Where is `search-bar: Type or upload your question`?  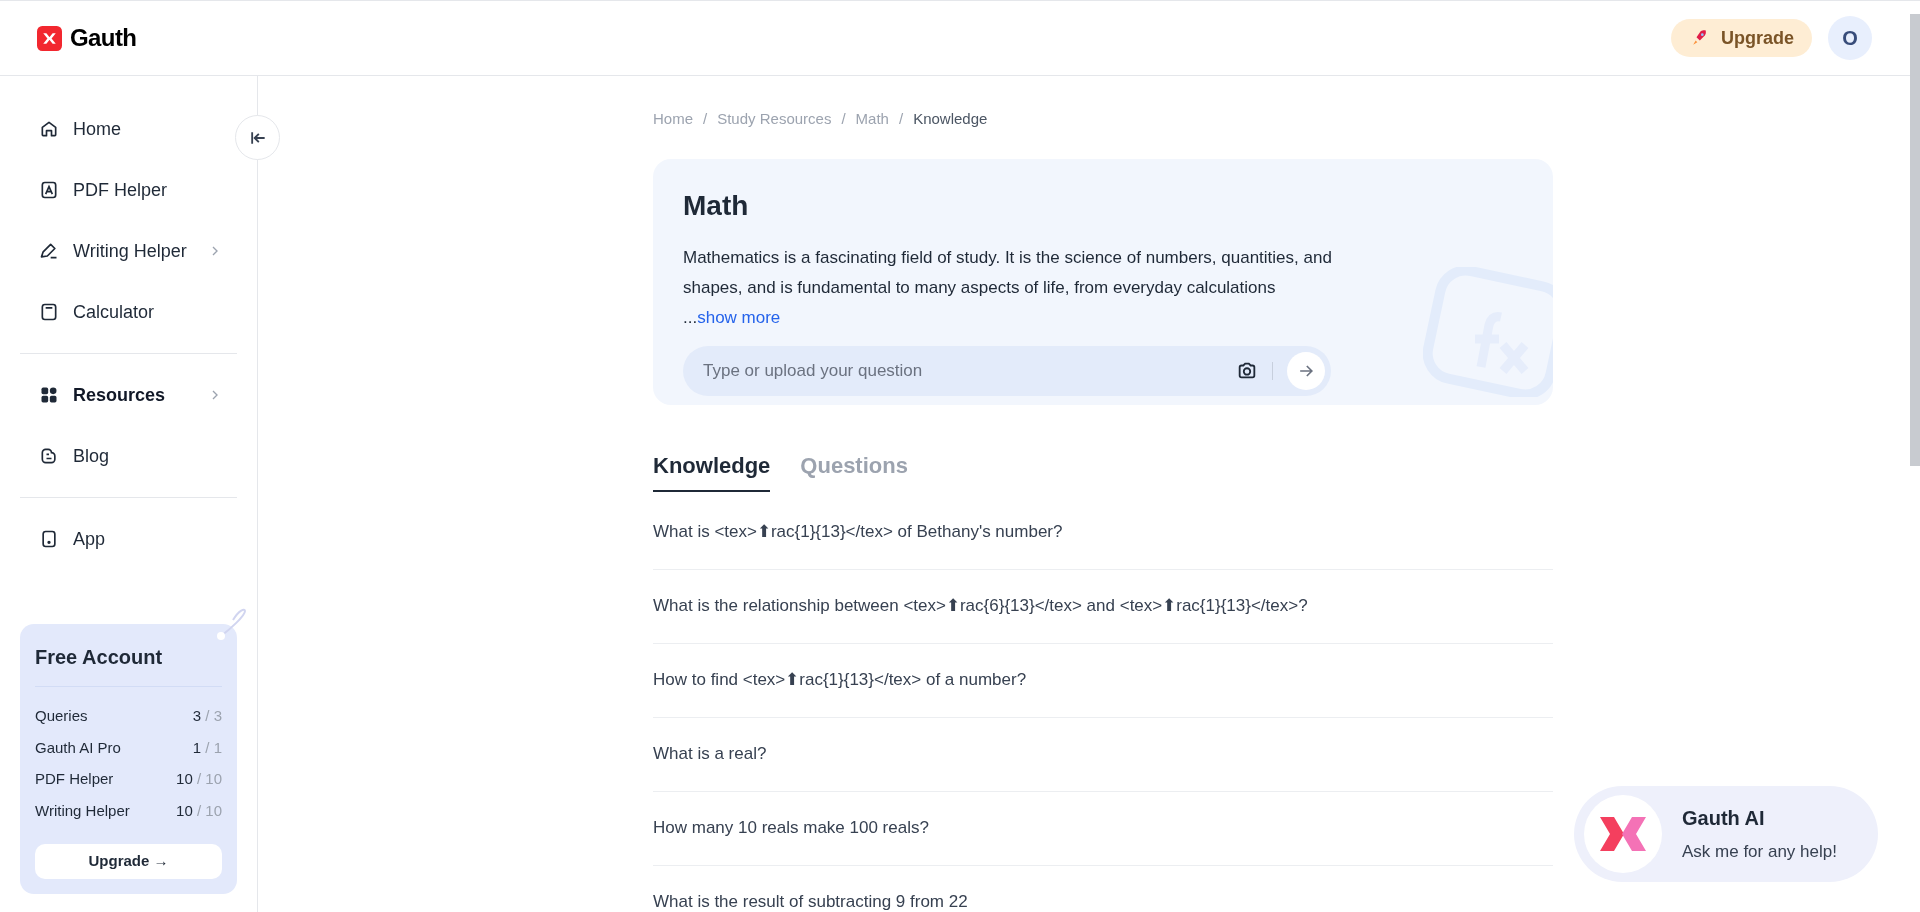
search-bar: Type or upload your question is located at coordinates (1007, 370).